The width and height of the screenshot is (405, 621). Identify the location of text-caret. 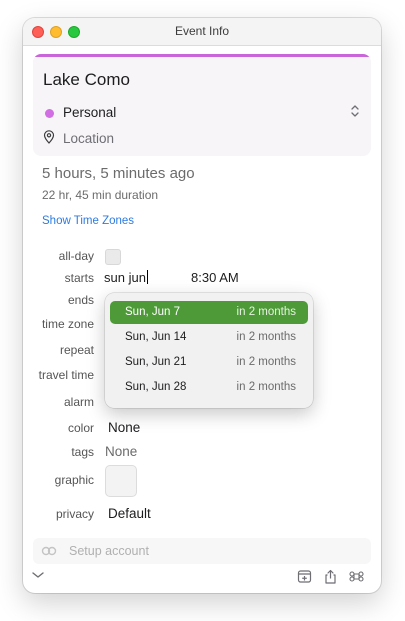
(147, 277).